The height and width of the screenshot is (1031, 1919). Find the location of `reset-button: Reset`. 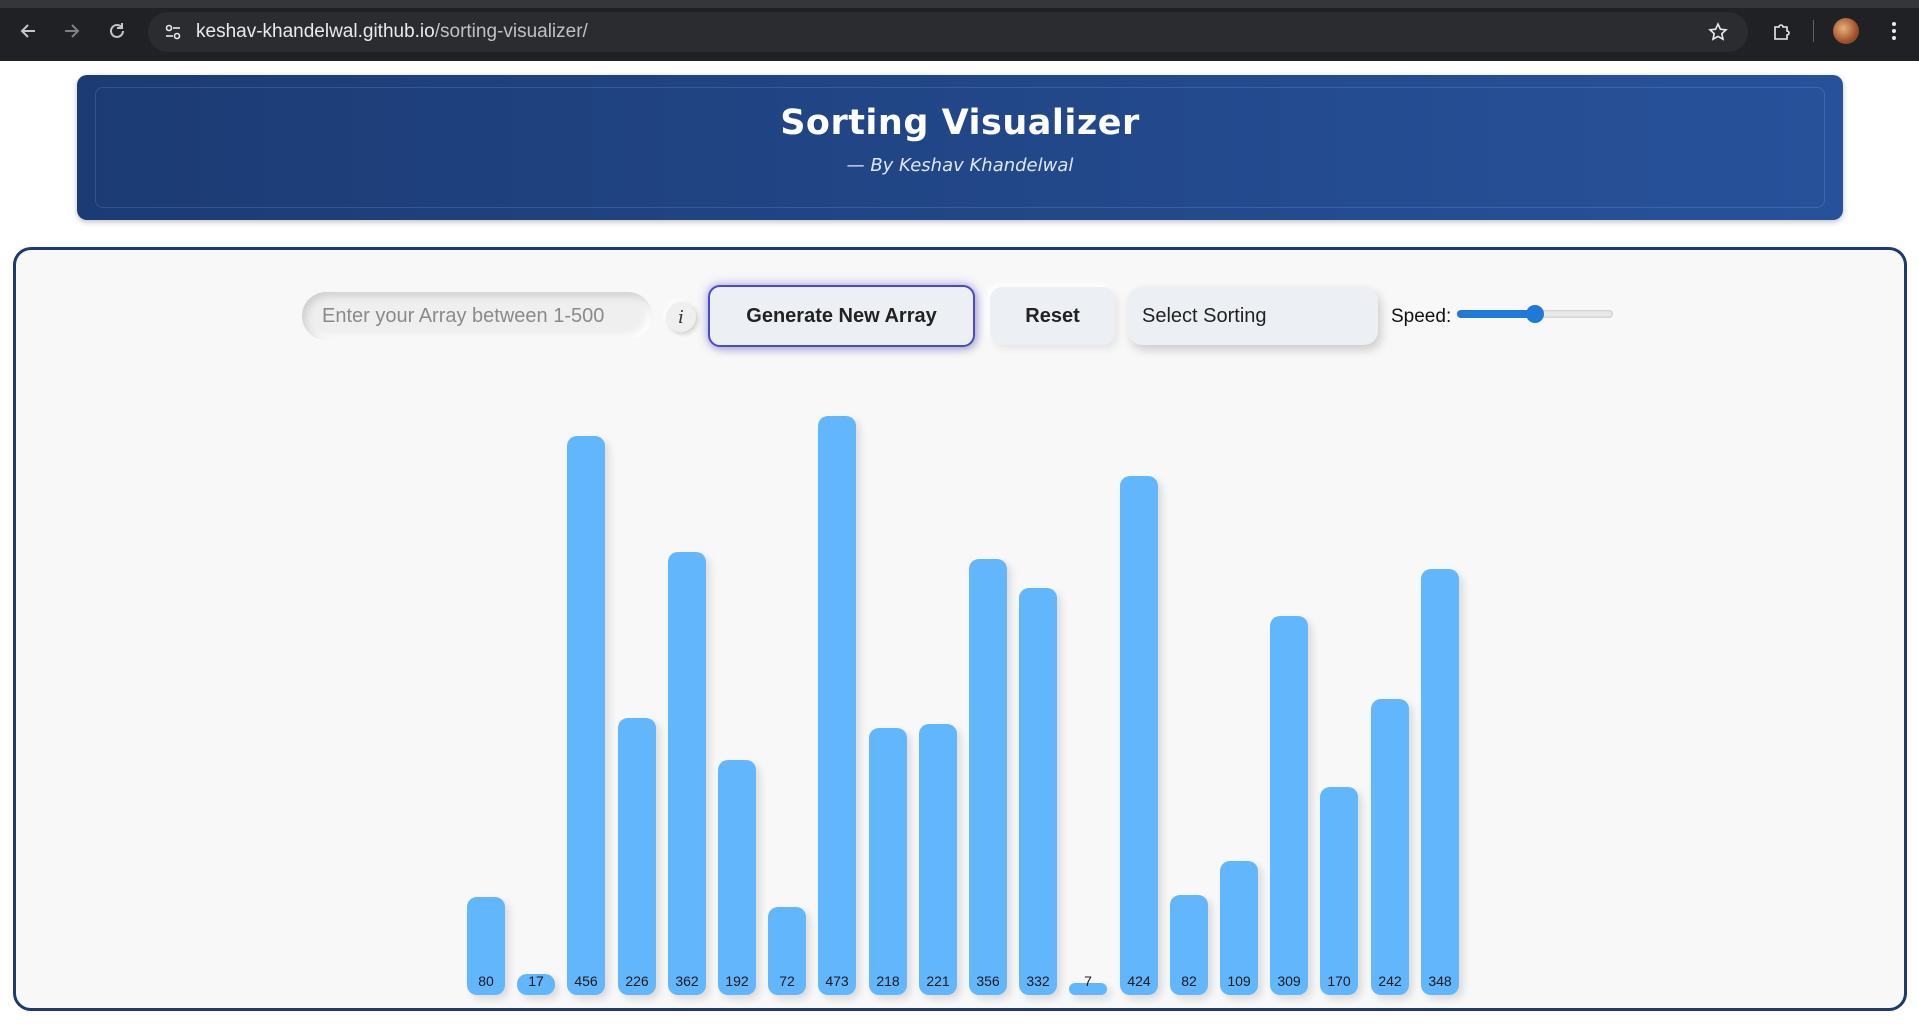

reset-button: Reset is located at coordinates (1052, 316).